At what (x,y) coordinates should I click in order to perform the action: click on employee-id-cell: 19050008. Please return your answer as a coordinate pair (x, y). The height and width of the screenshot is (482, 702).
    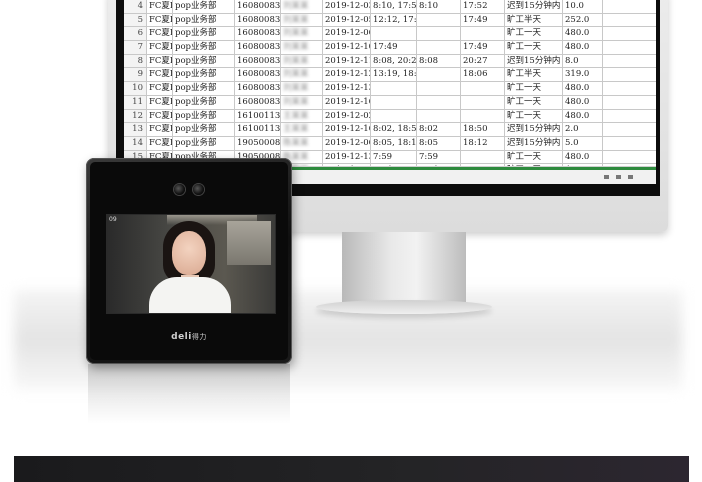
    Looking at the image, I should click on (257, 143).